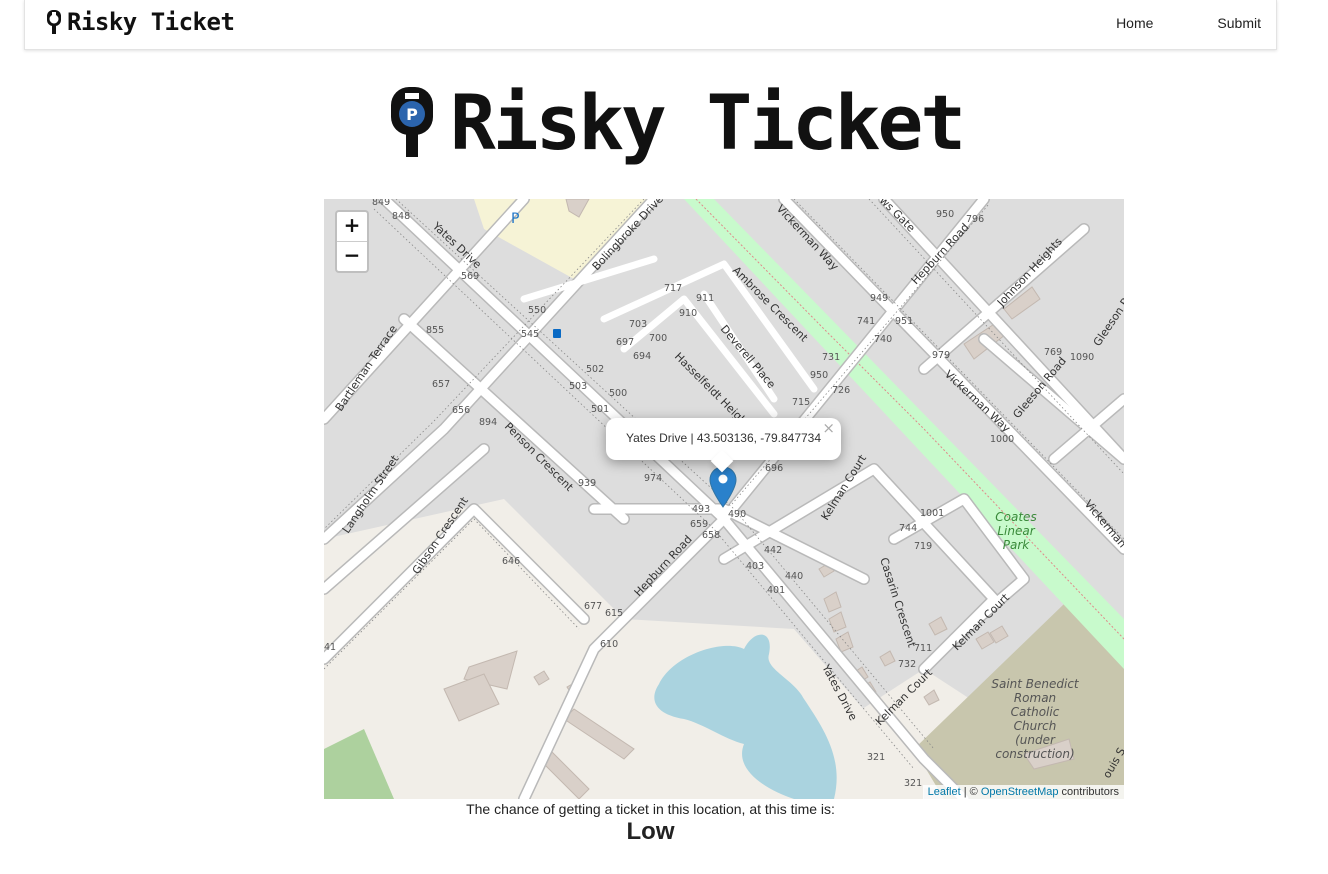 Image resolution: width=1328 pixels, height=874 pixels. Describe the element at coordinates (600, 409) in the screenshot. I see `house-number: 501` at that location.